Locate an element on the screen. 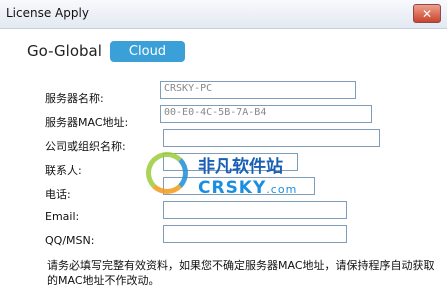  phone-field is located at coordinates (239, 186).